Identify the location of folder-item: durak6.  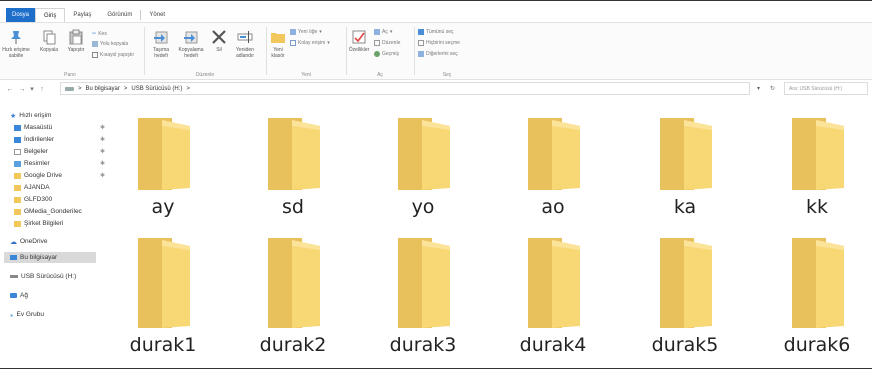
(817, 296).